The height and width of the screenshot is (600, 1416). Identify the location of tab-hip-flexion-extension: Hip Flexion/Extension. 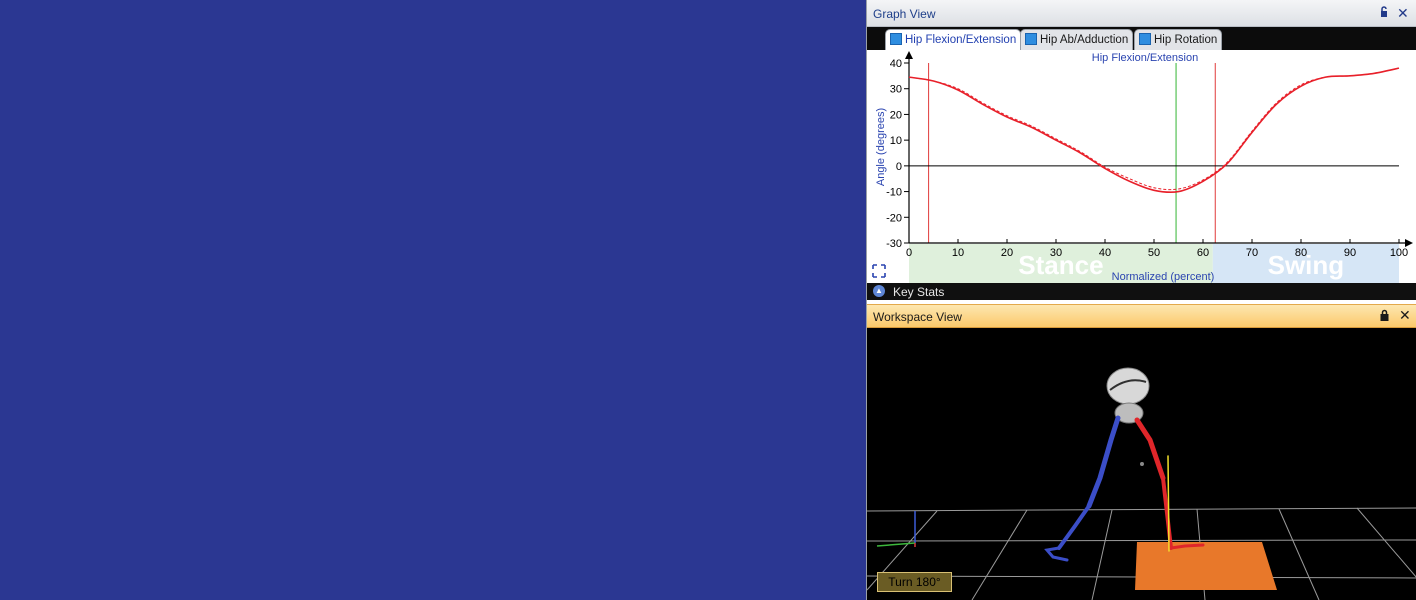
(953, 39).